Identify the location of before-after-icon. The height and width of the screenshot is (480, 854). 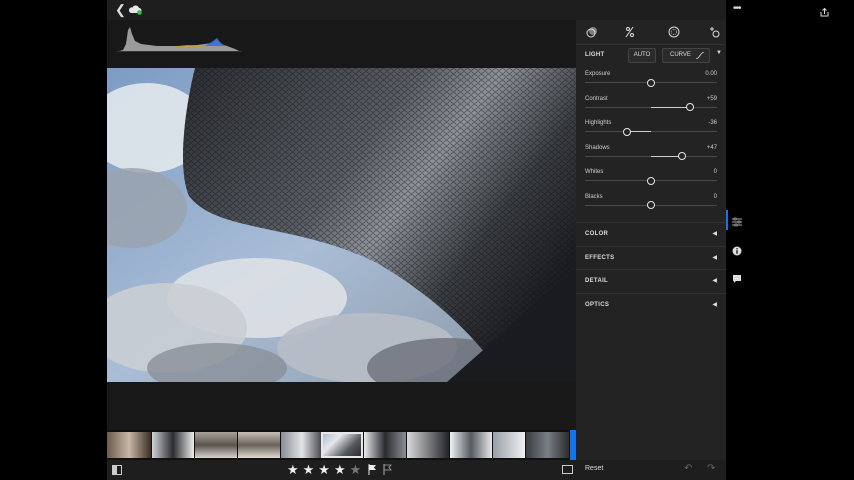
(117, 470).